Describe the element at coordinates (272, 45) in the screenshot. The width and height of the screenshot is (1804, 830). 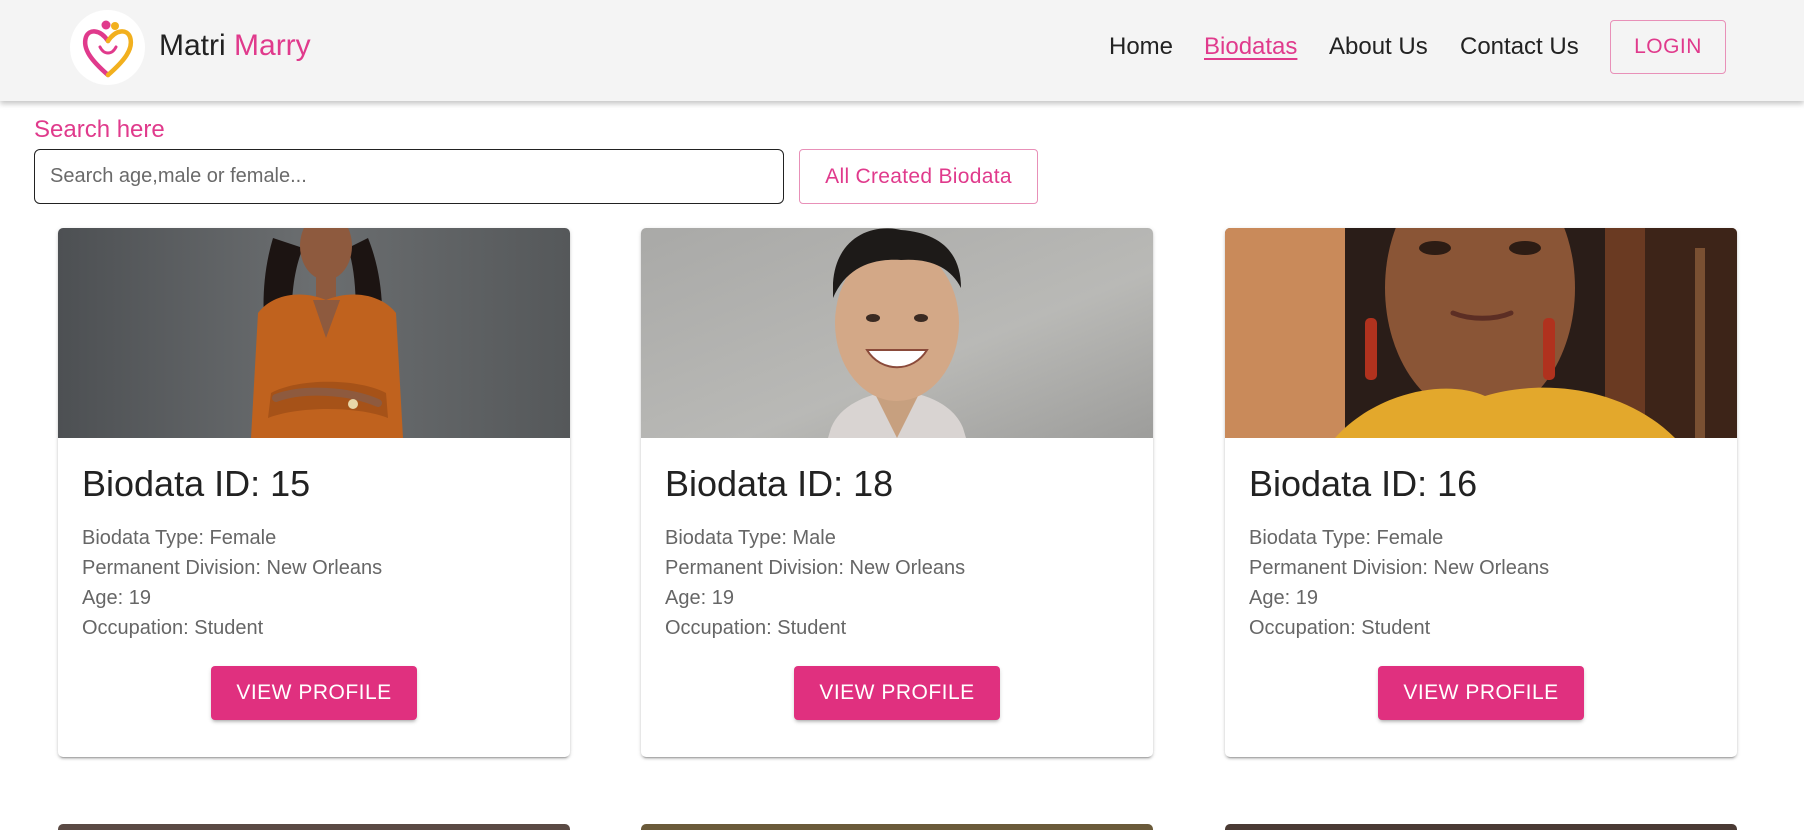
I see `brand-second: Marry` at that location.